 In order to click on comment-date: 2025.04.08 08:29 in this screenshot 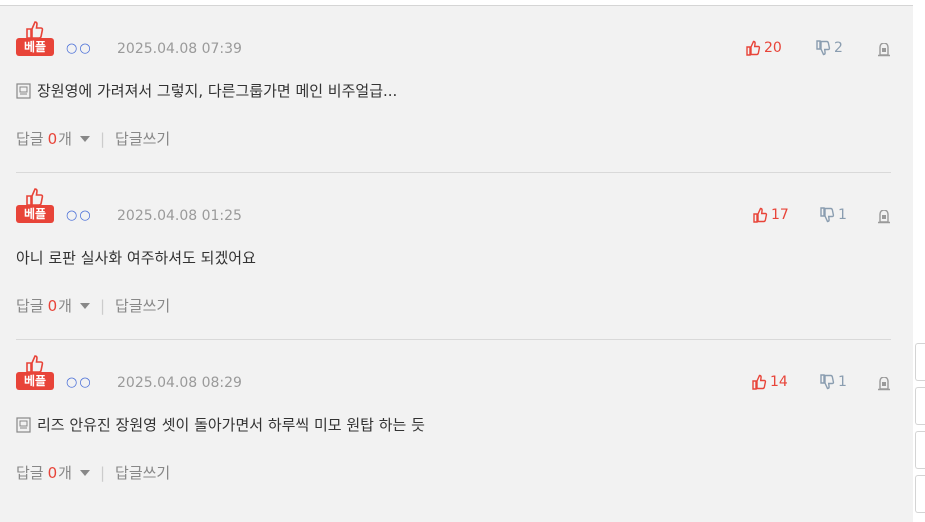, I will do `click(179, 383)`.